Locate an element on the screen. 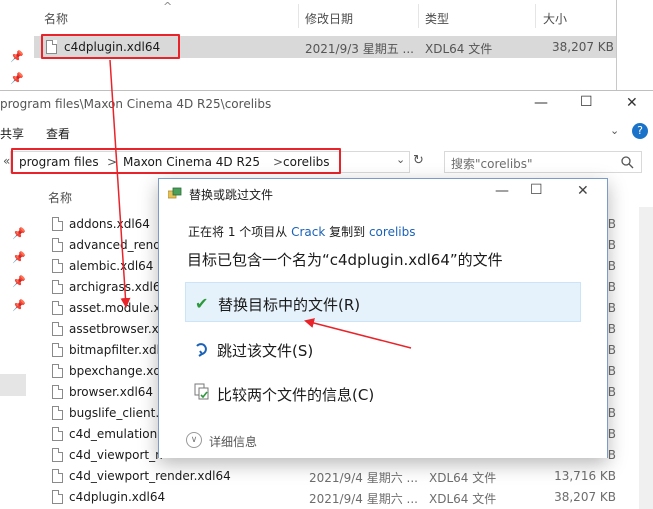 The height and width of the screenshot is (509, 653). file-name: bitmapfilter.xdl( is located at coordinates (117, 350).